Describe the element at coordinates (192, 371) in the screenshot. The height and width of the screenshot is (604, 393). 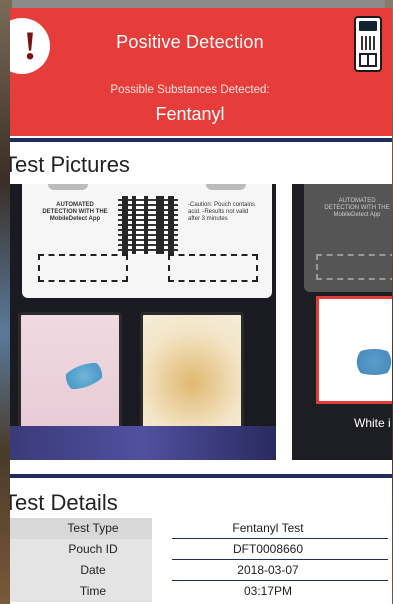
I see `test-well-right` at that location.